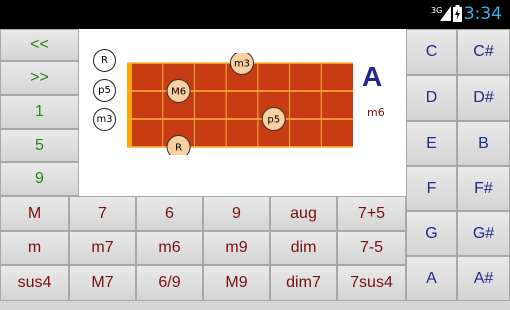 The height and width of the screenshot is (310, 510). Describe the element at coordinates (169, 283) in the screenshot. I see `chord-type-button: 6/9` at that location.